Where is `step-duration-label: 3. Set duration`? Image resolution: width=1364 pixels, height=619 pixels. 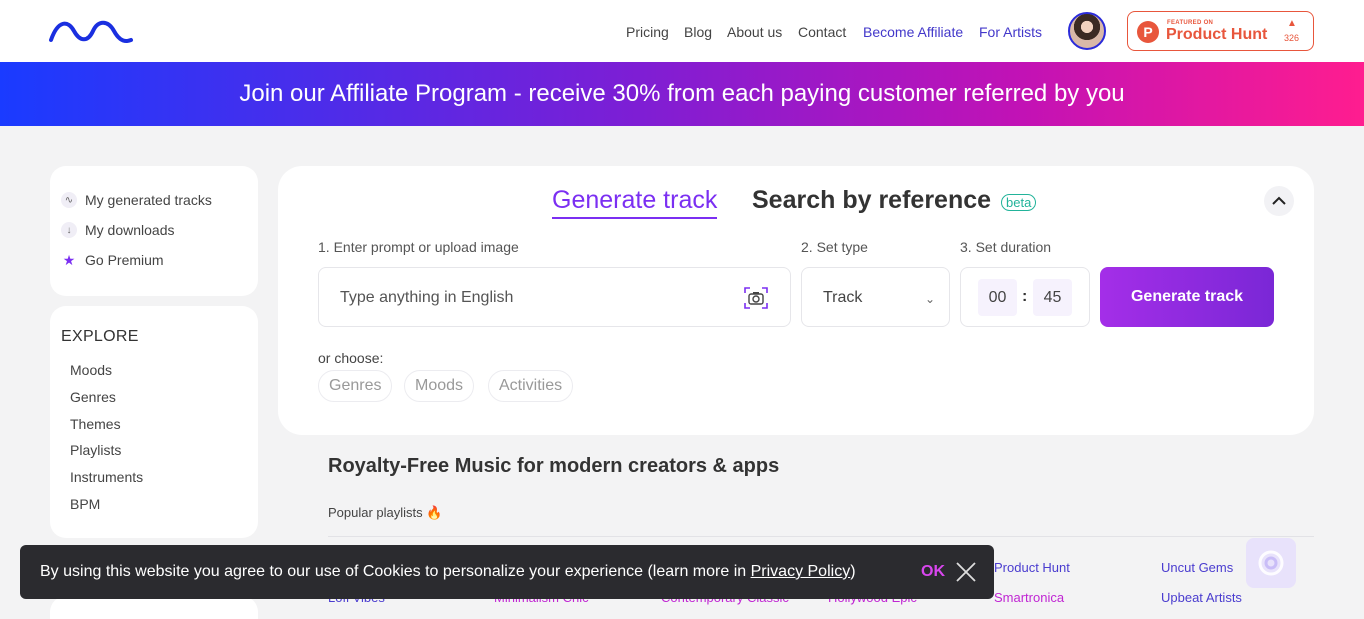
step-duration-label: 3. Set duration is located at coordinates (1006, 247).